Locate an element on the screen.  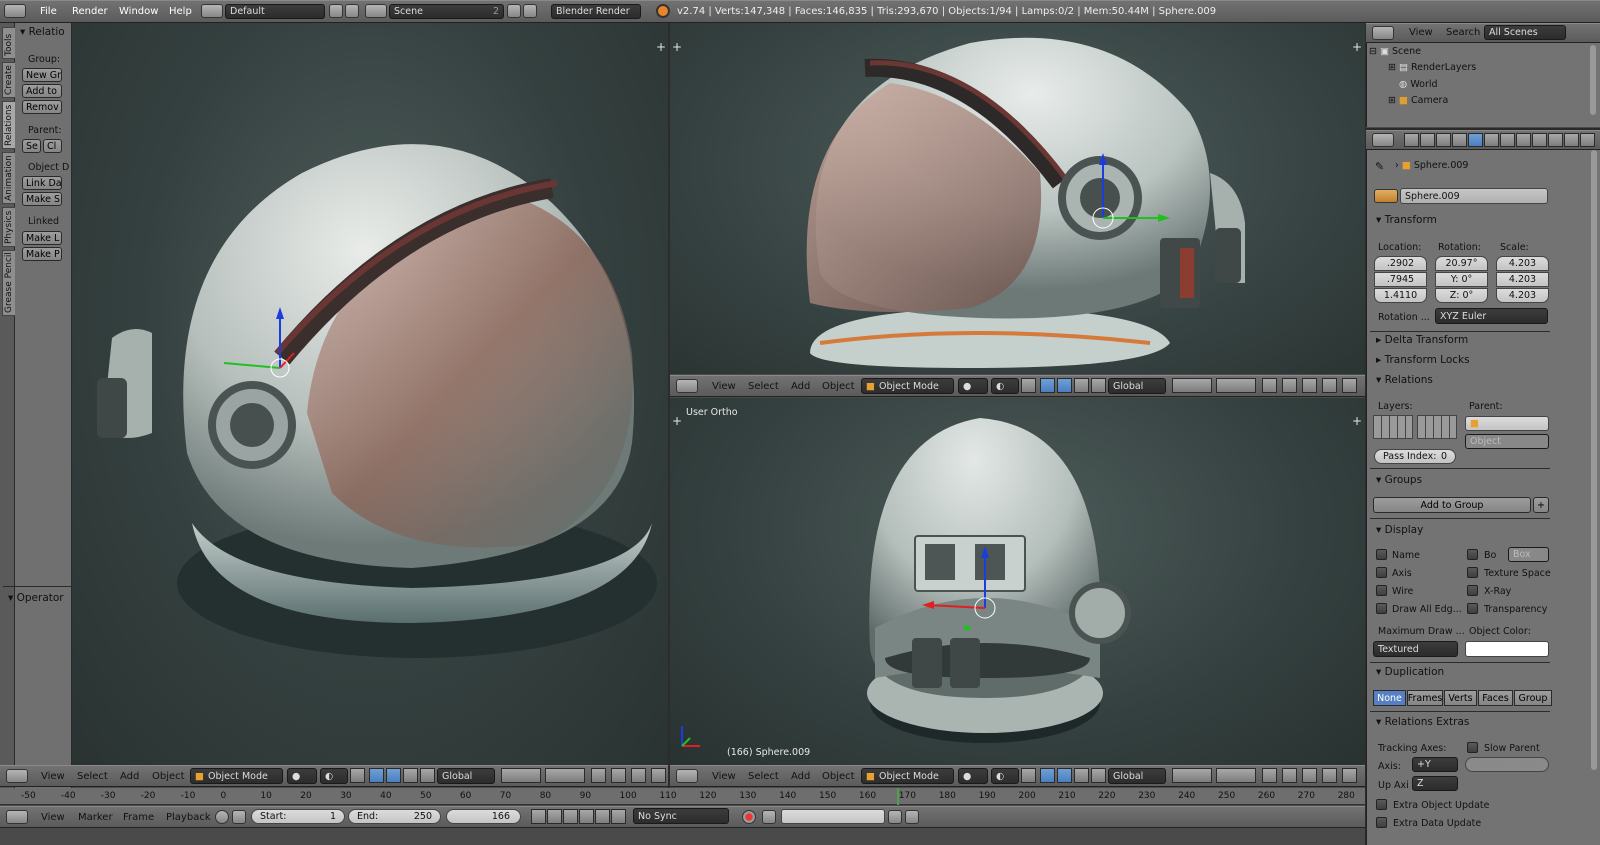
vp-bot-manipulator-icon is located at coordinates (1028, 775).